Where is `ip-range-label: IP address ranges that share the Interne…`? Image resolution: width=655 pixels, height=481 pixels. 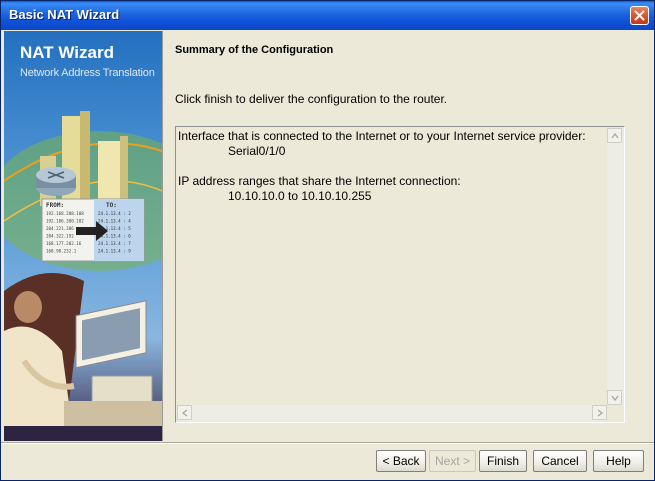
ip-range-label: IP address ranges that share the Interne… is located at coordinates (319, 181).